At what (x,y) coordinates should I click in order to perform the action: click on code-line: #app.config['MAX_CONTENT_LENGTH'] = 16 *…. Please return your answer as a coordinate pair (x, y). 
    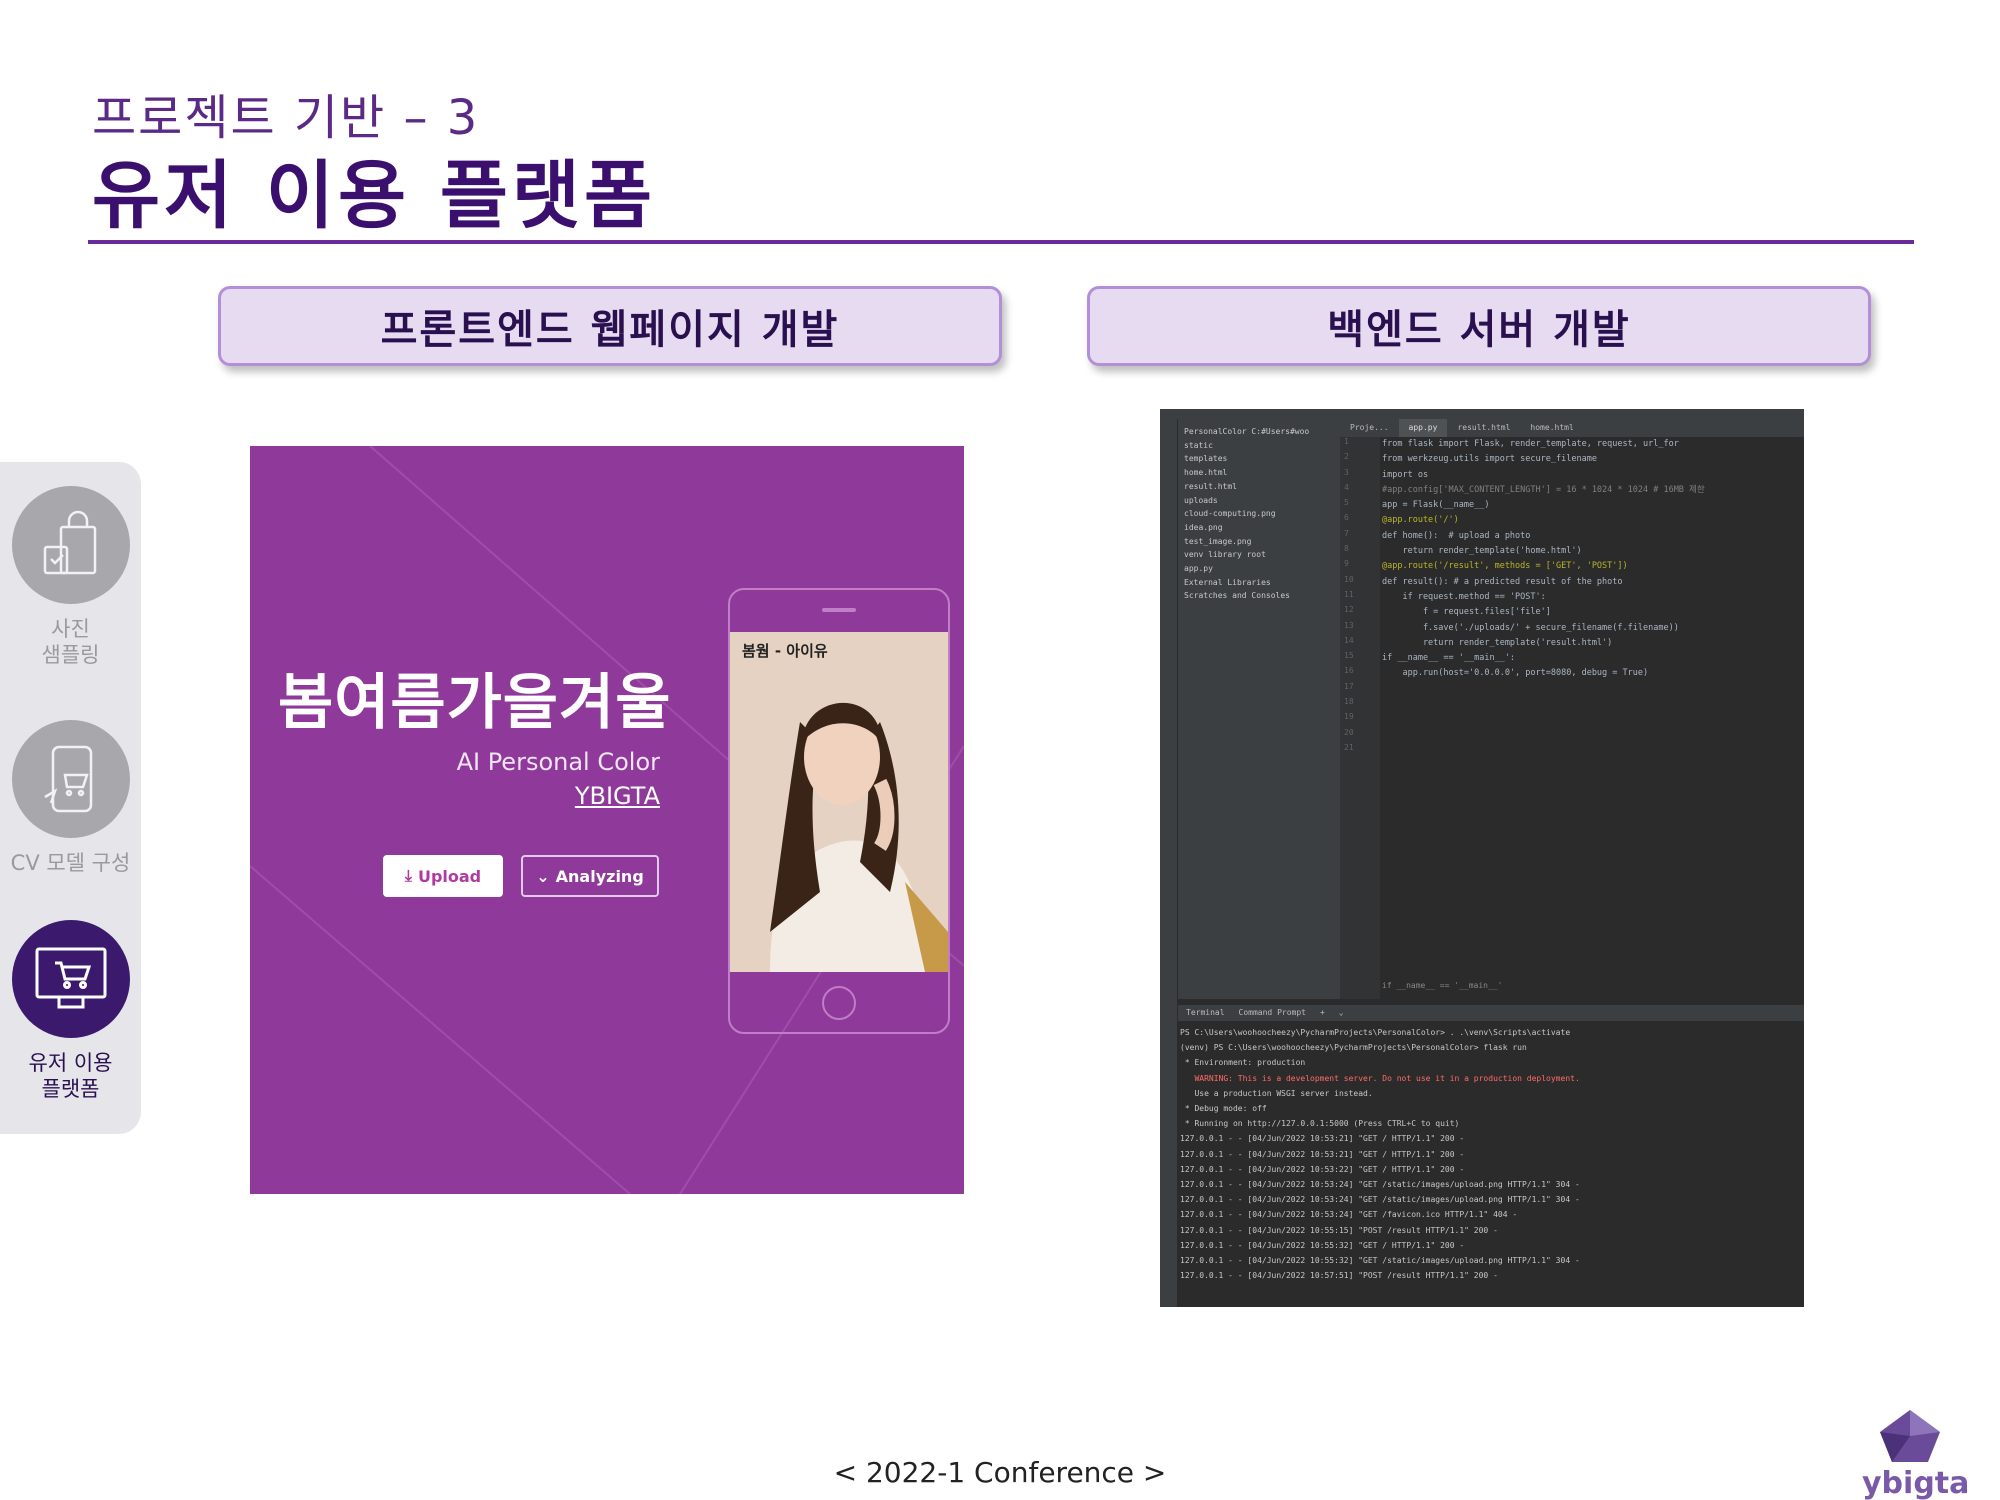
    Looking at the image, I should click on (1543, 489).